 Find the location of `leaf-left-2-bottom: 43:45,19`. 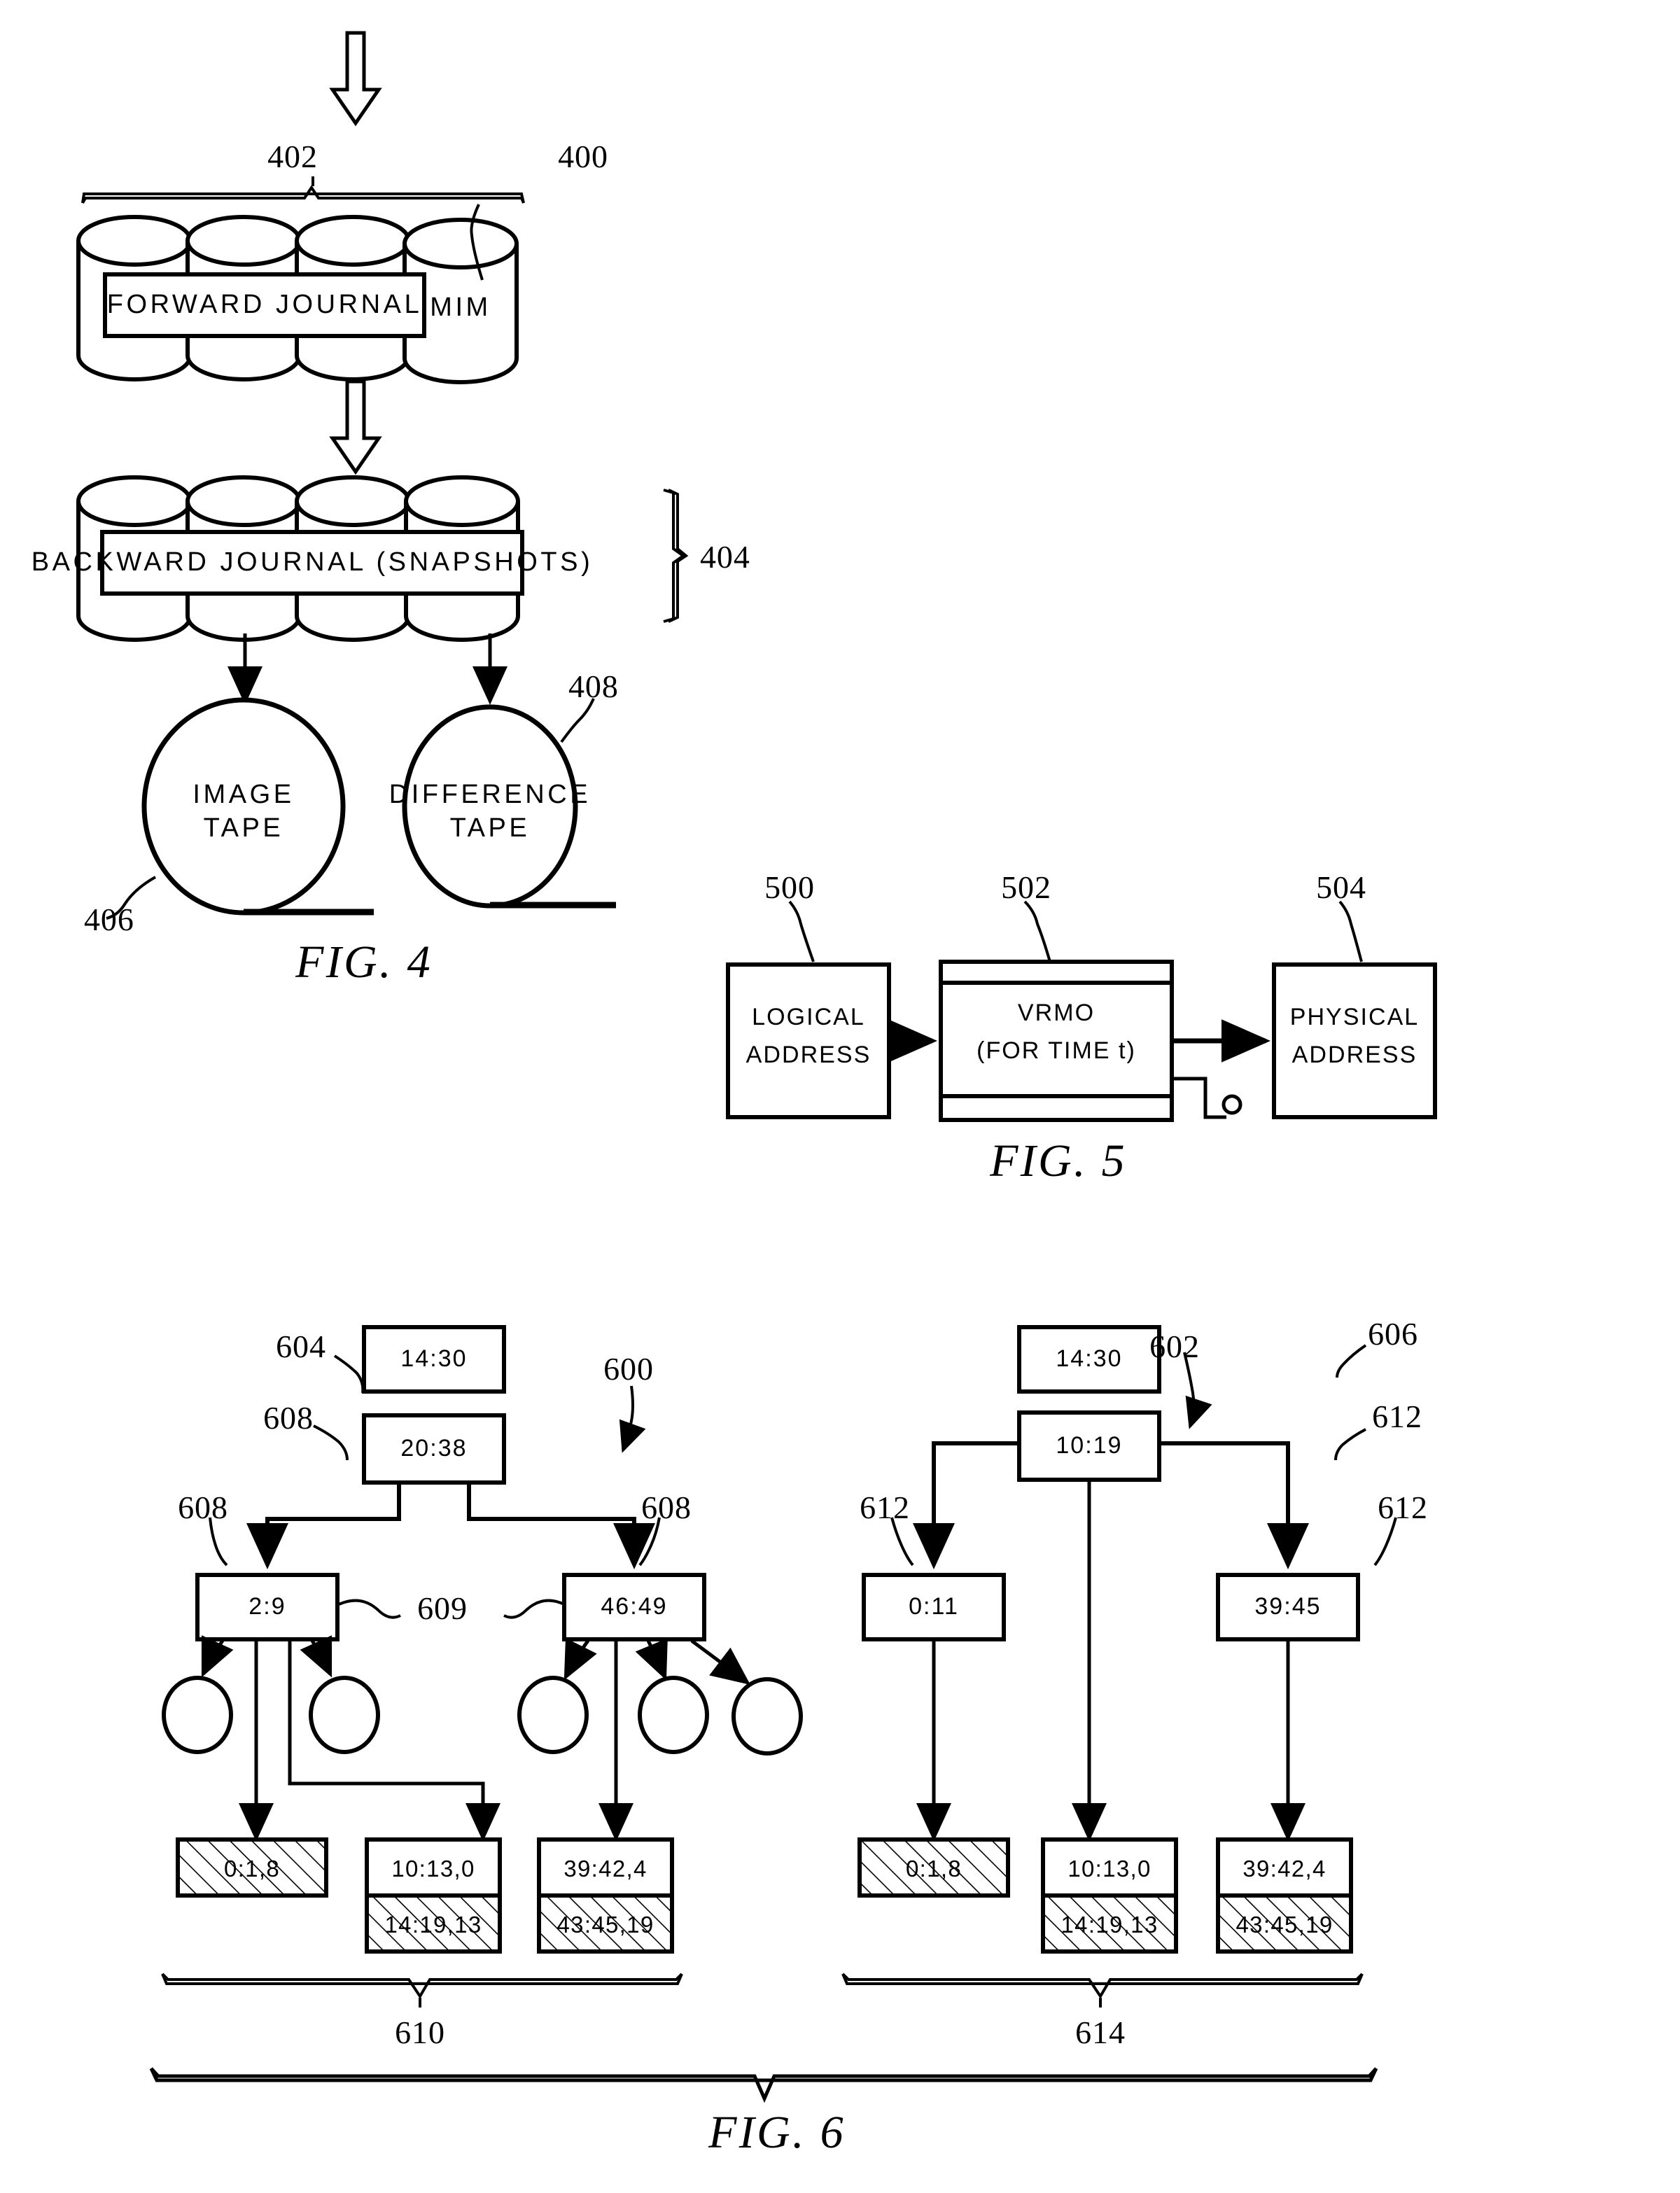

leaf-left-2-bottom: 43:45,19 is located at coordinates (605, 1925).